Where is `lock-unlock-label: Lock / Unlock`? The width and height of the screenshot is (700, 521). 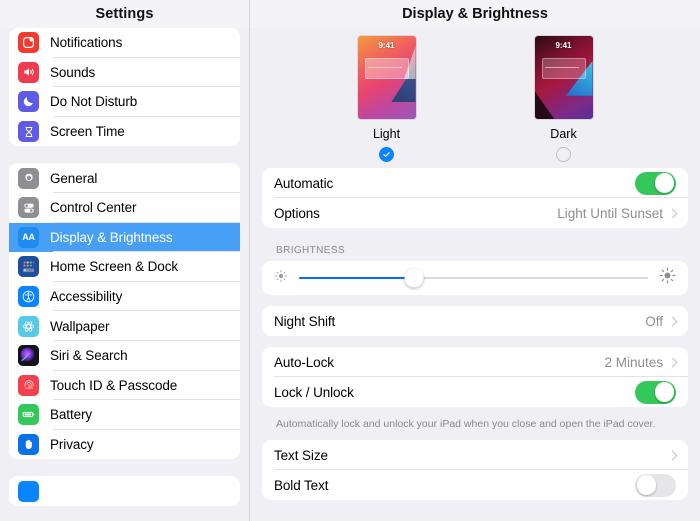 lock-unlock-label: Lock / Unlock is located at coordinates (314, 392).